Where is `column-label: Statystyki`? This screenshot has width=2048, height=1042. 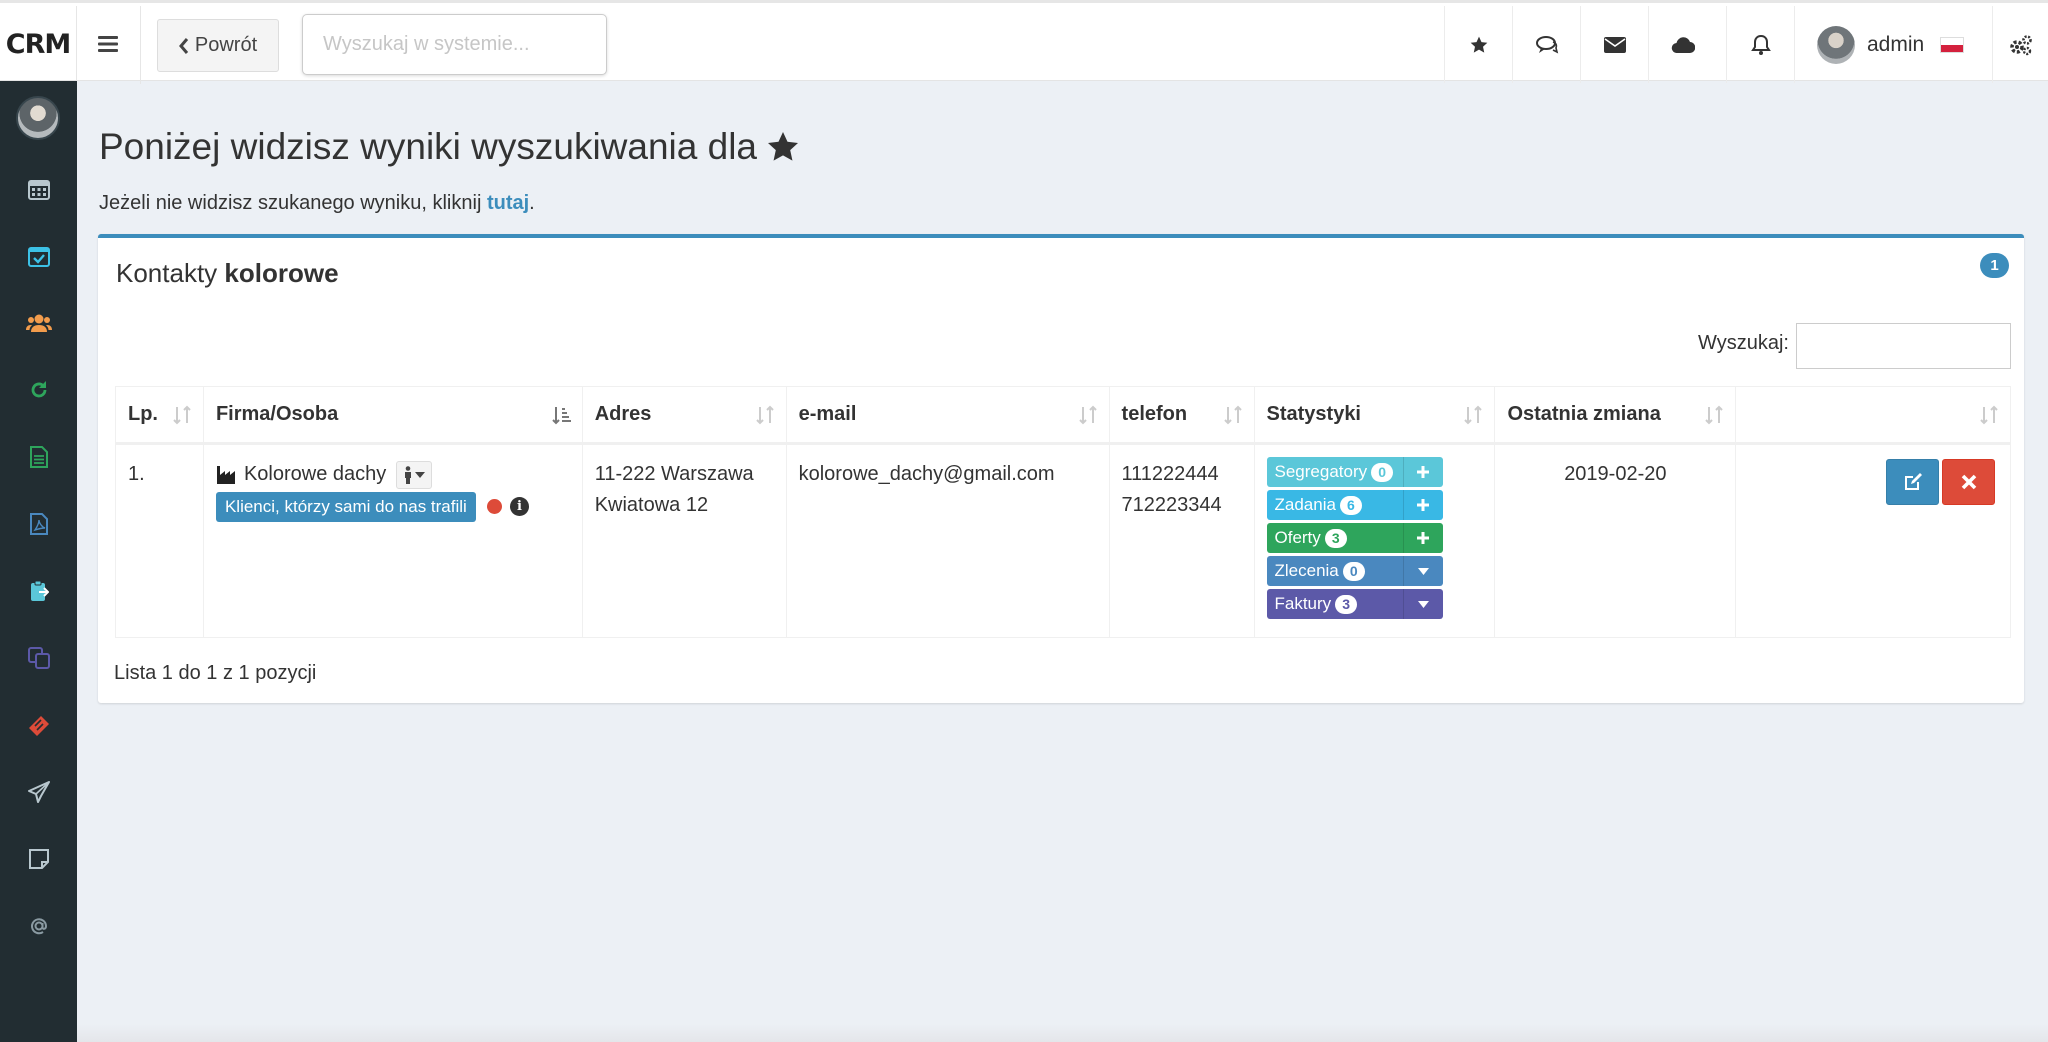 column-label: Statystyki is located at coordinates (1314, 414).